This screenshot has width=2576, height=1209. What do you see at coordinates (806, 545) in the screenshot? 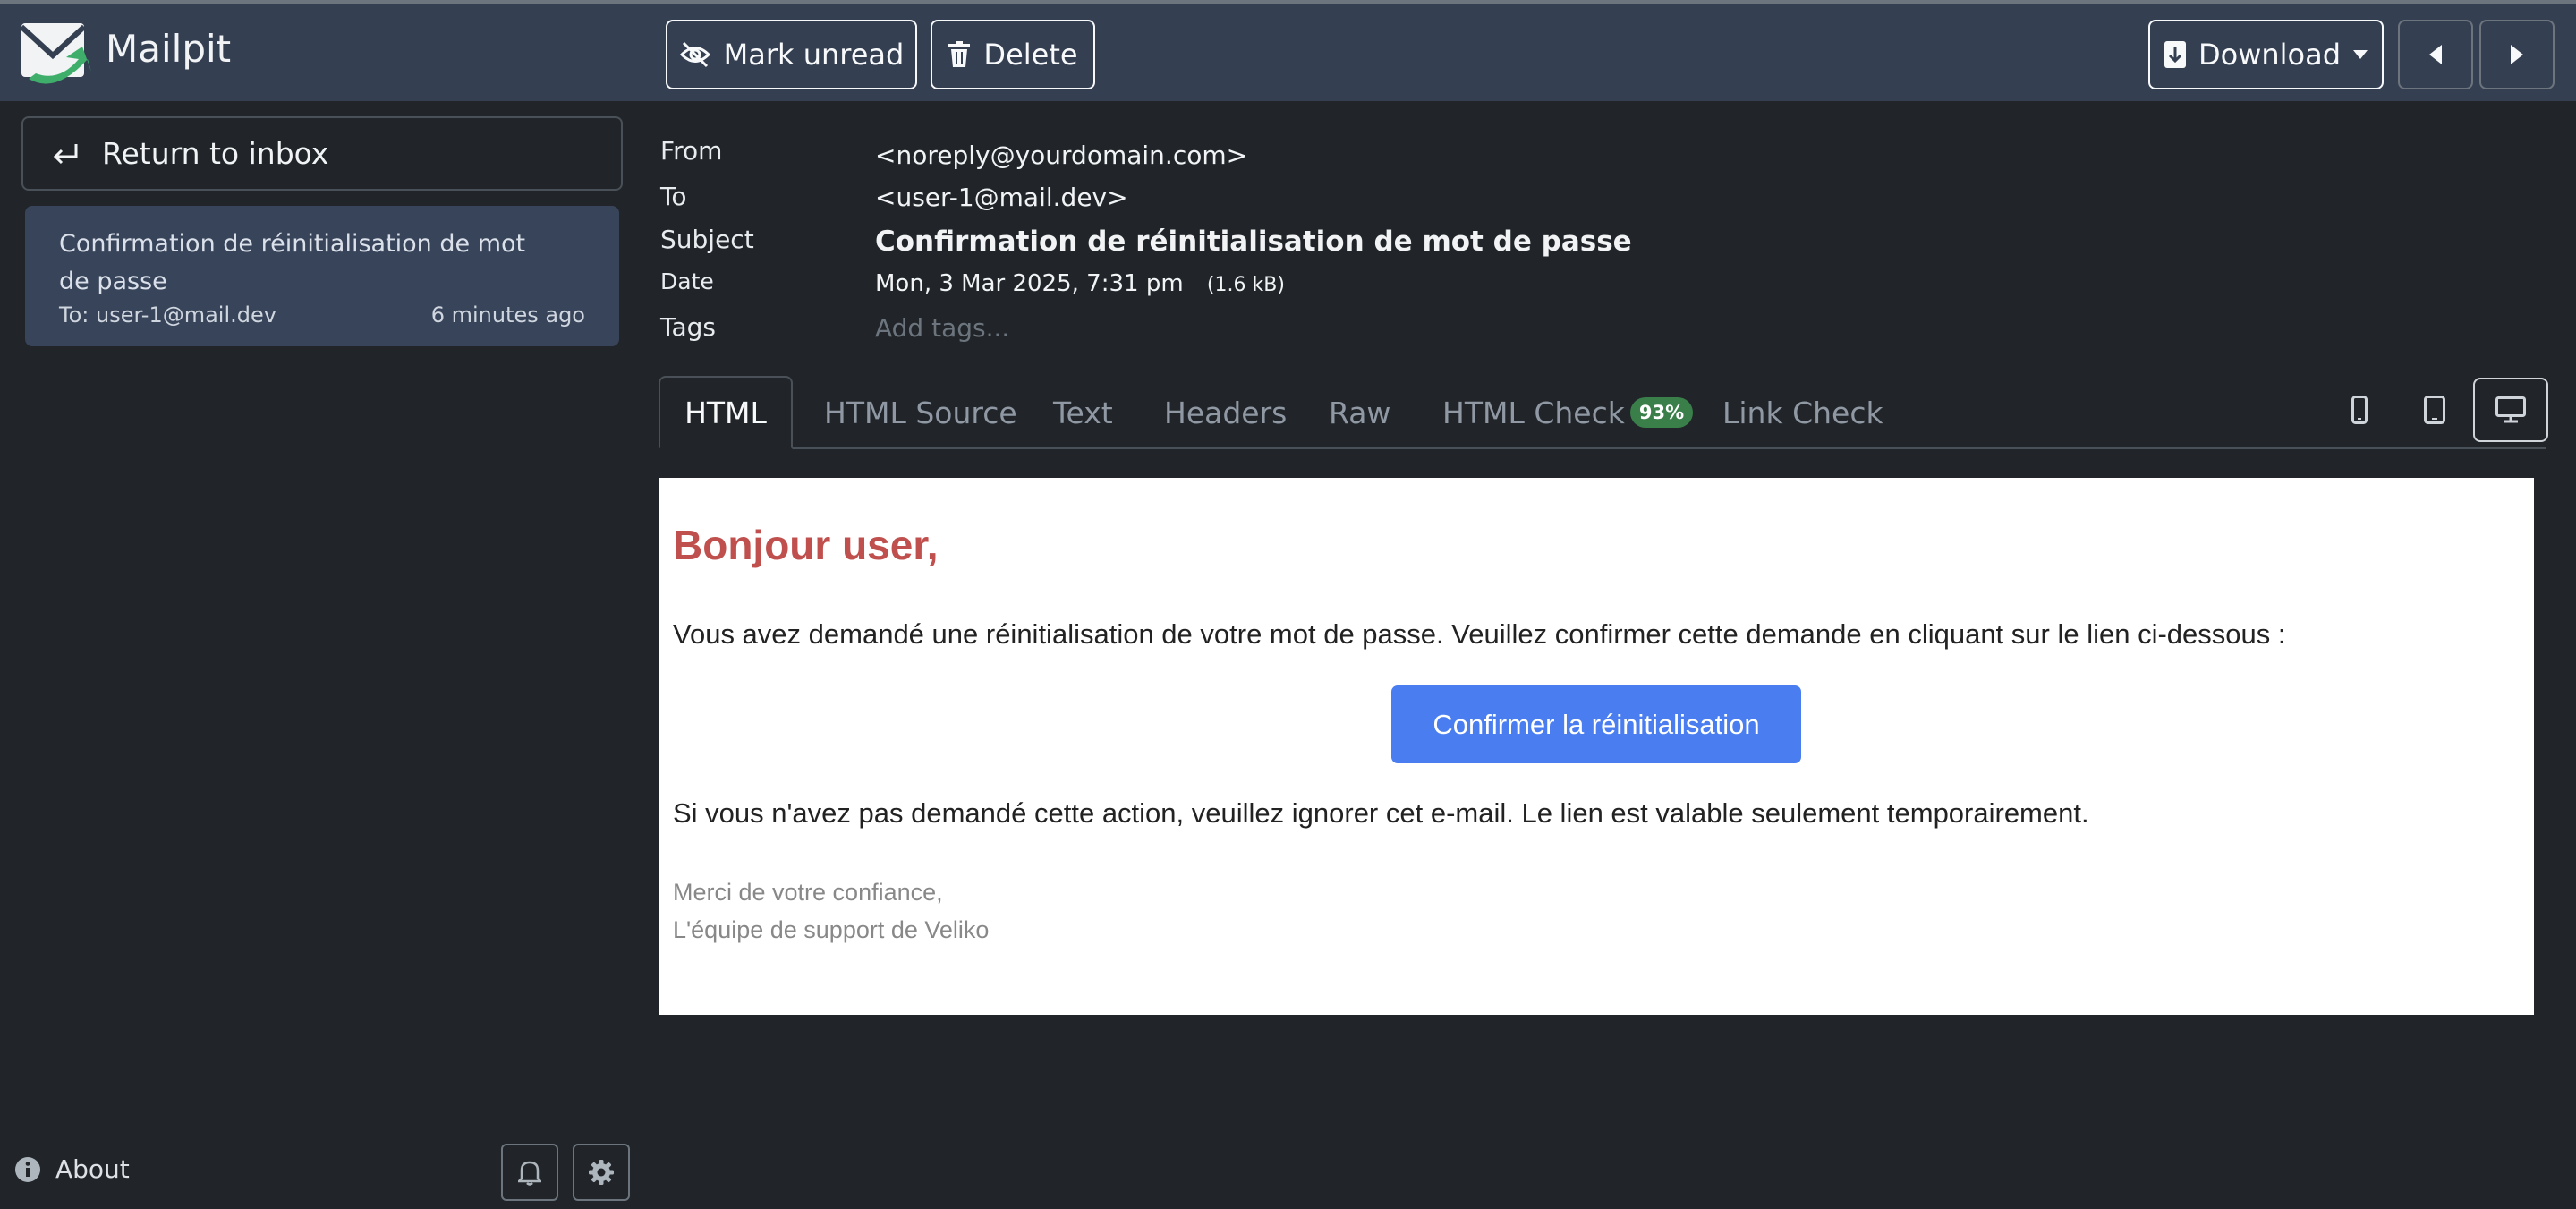
I see `email-heading: Bonjour user,` at bounding box center [806, 545].